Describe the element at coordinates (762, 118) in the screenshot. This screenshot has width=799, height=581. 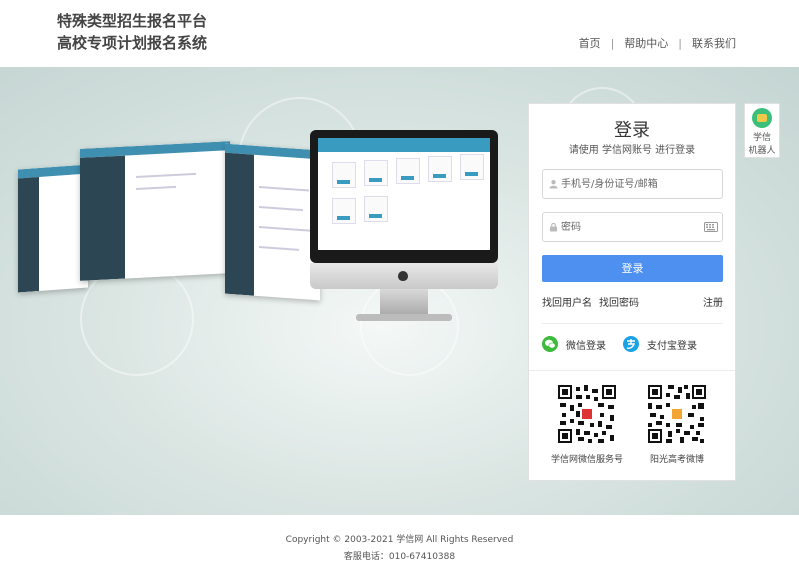
I see `robot-icon` at that location.